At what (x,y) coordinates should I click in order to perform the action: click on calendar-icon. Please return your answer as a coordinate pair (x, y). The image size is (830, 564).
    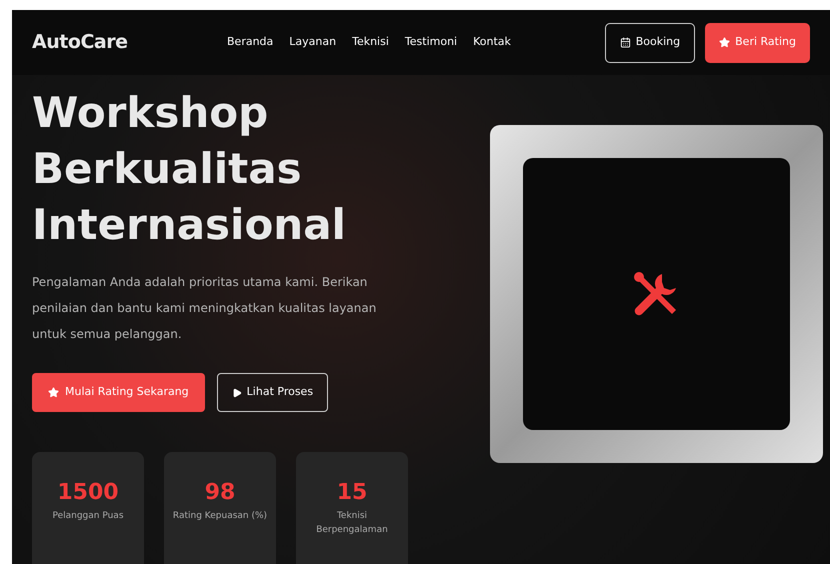
    Looking at the image, I should click on (625, 42).